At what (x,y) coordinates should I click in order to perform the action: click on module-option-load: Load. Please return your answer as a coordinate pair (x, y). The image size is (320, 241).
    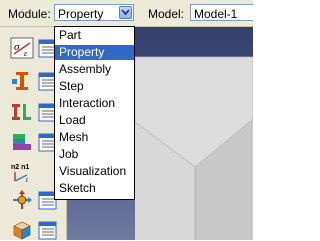
    Looking at the image, I should click on (94, 120).